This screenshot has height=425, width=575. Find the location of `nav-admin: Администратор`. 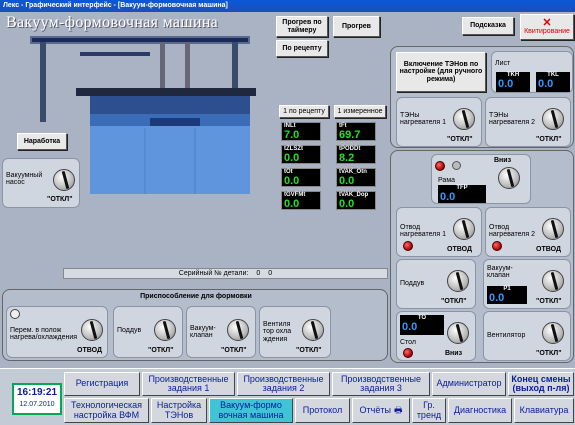

nav-admin: Администратор is located at coordinates (469, 384).